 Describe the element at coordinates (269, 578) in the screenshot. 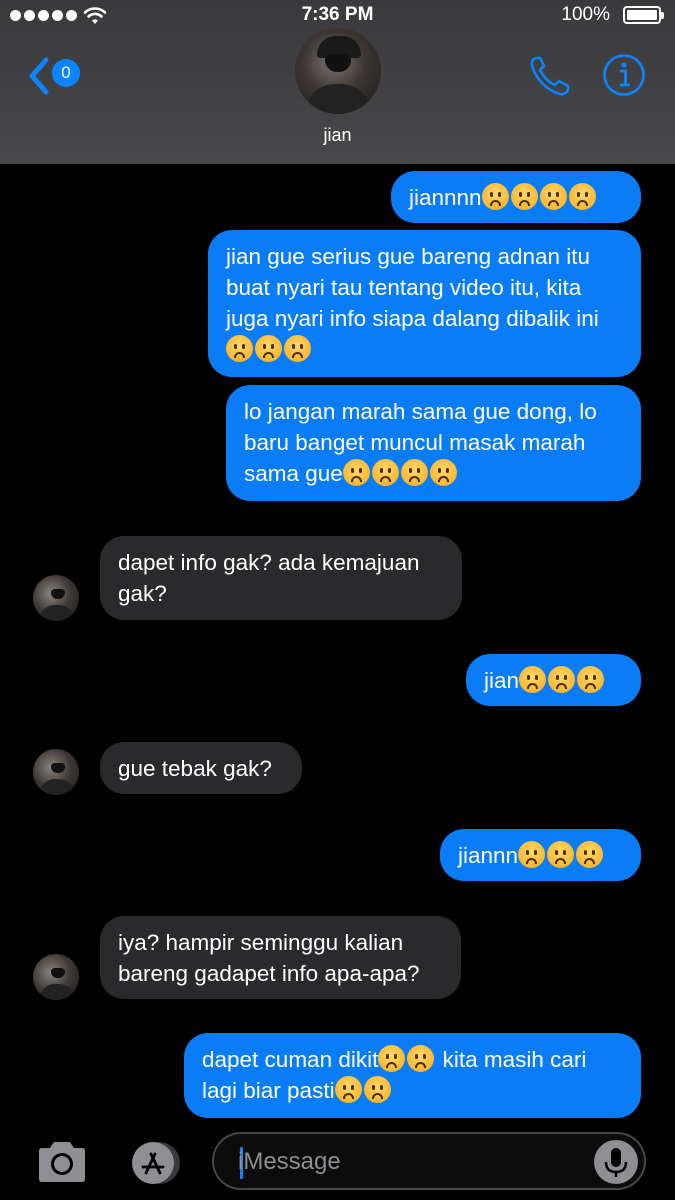

I see `message-text: dapet info gak? ada kemajuan gak?` at that location.